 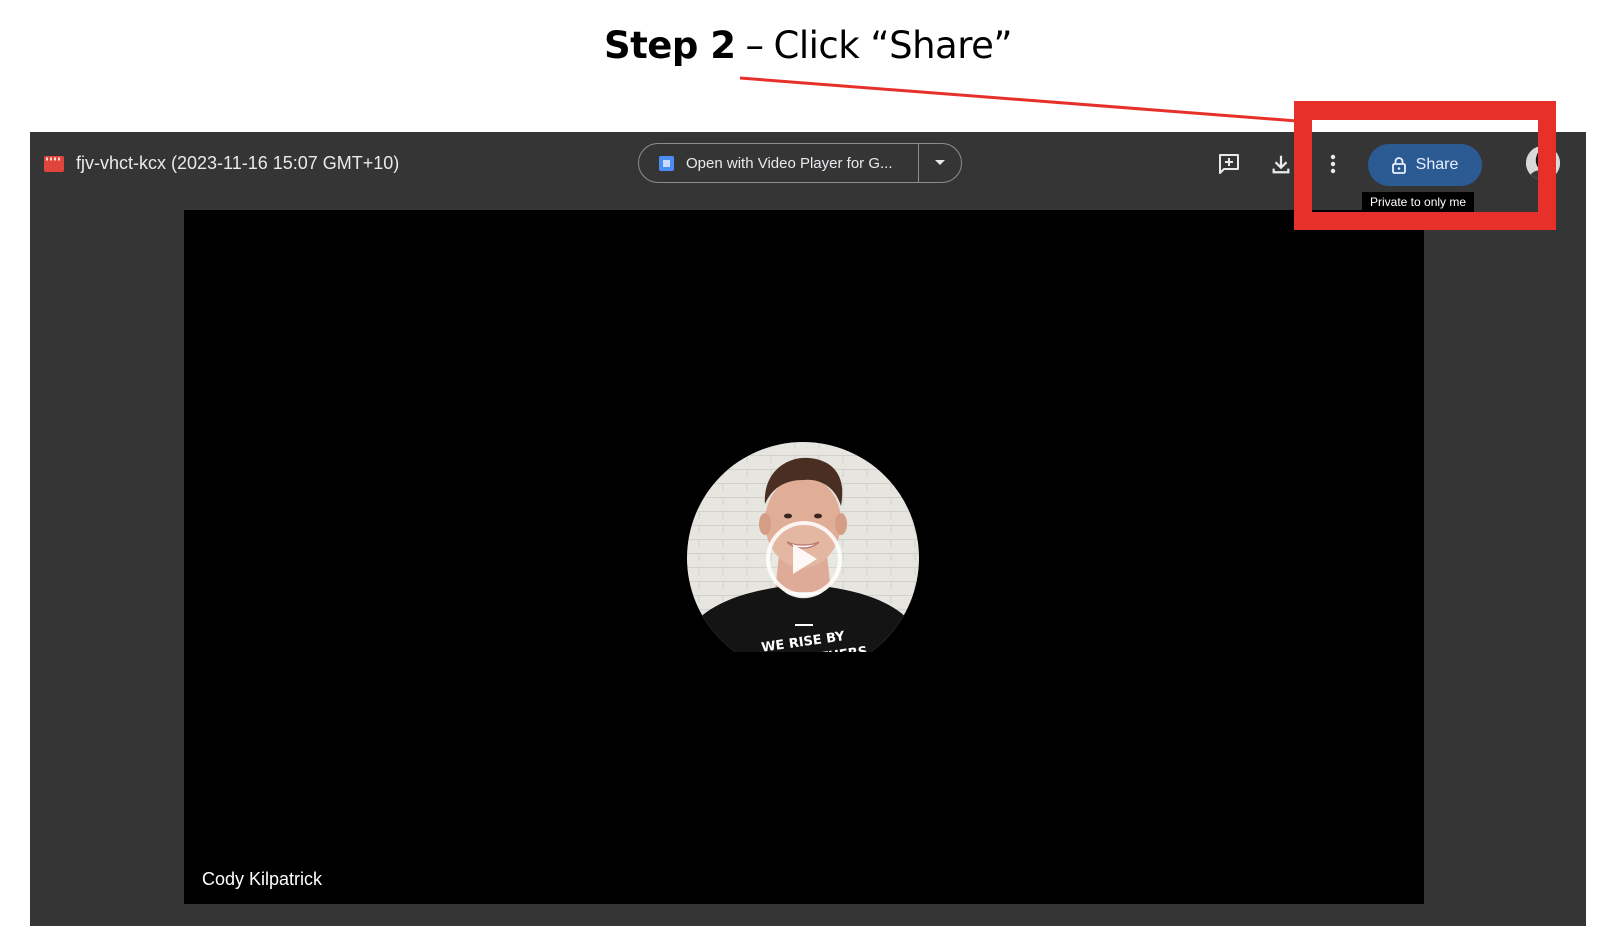 I want to click on step-dash: –, so click(x=755, y=45).